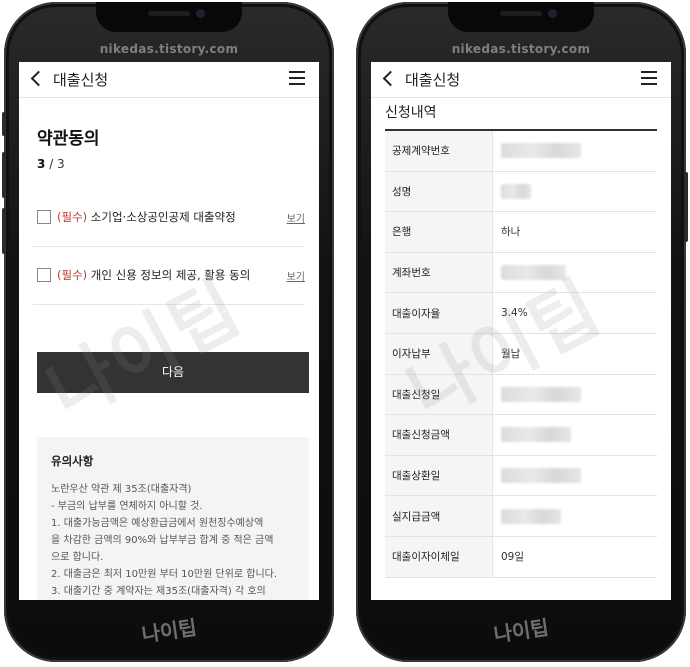 This screenshot has height=667, width=690. What do you see at coordinates (163, 217) in the screenshot?
I see `terms-title: 소기업·소상공인공제 대출약정` at bounding box center [163, 217].